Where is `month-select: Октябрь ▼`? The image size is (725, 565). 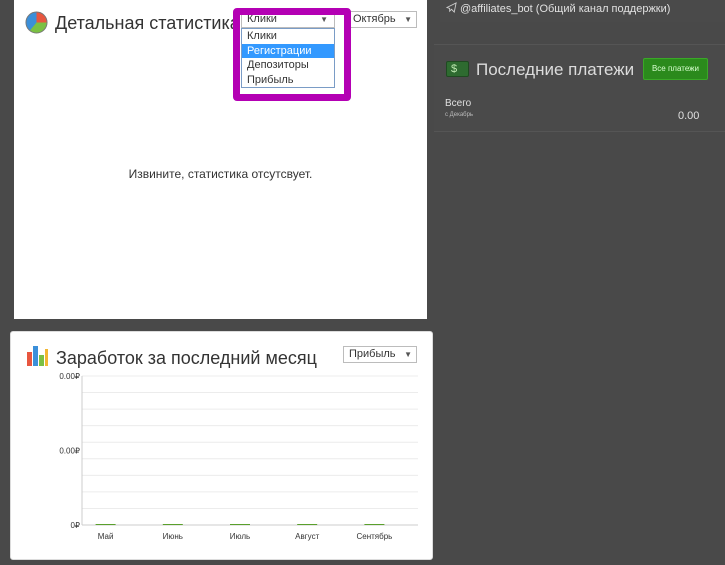
month-select: Октябрь ▼ is located at coordinates (382, 19).